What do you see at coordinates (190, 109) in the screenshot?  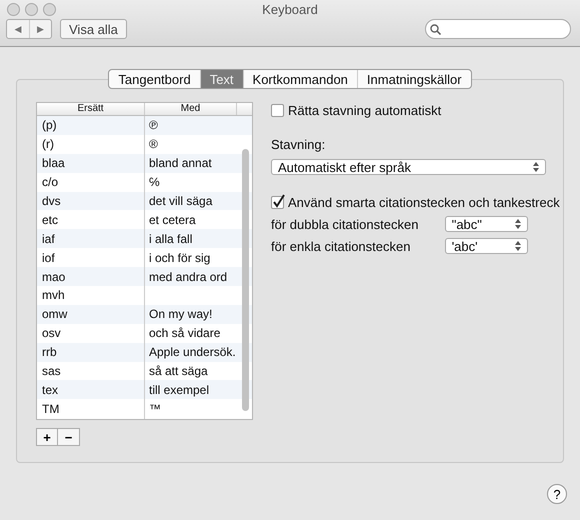 I see `column-header: Med` at bounding box center [190, 109].